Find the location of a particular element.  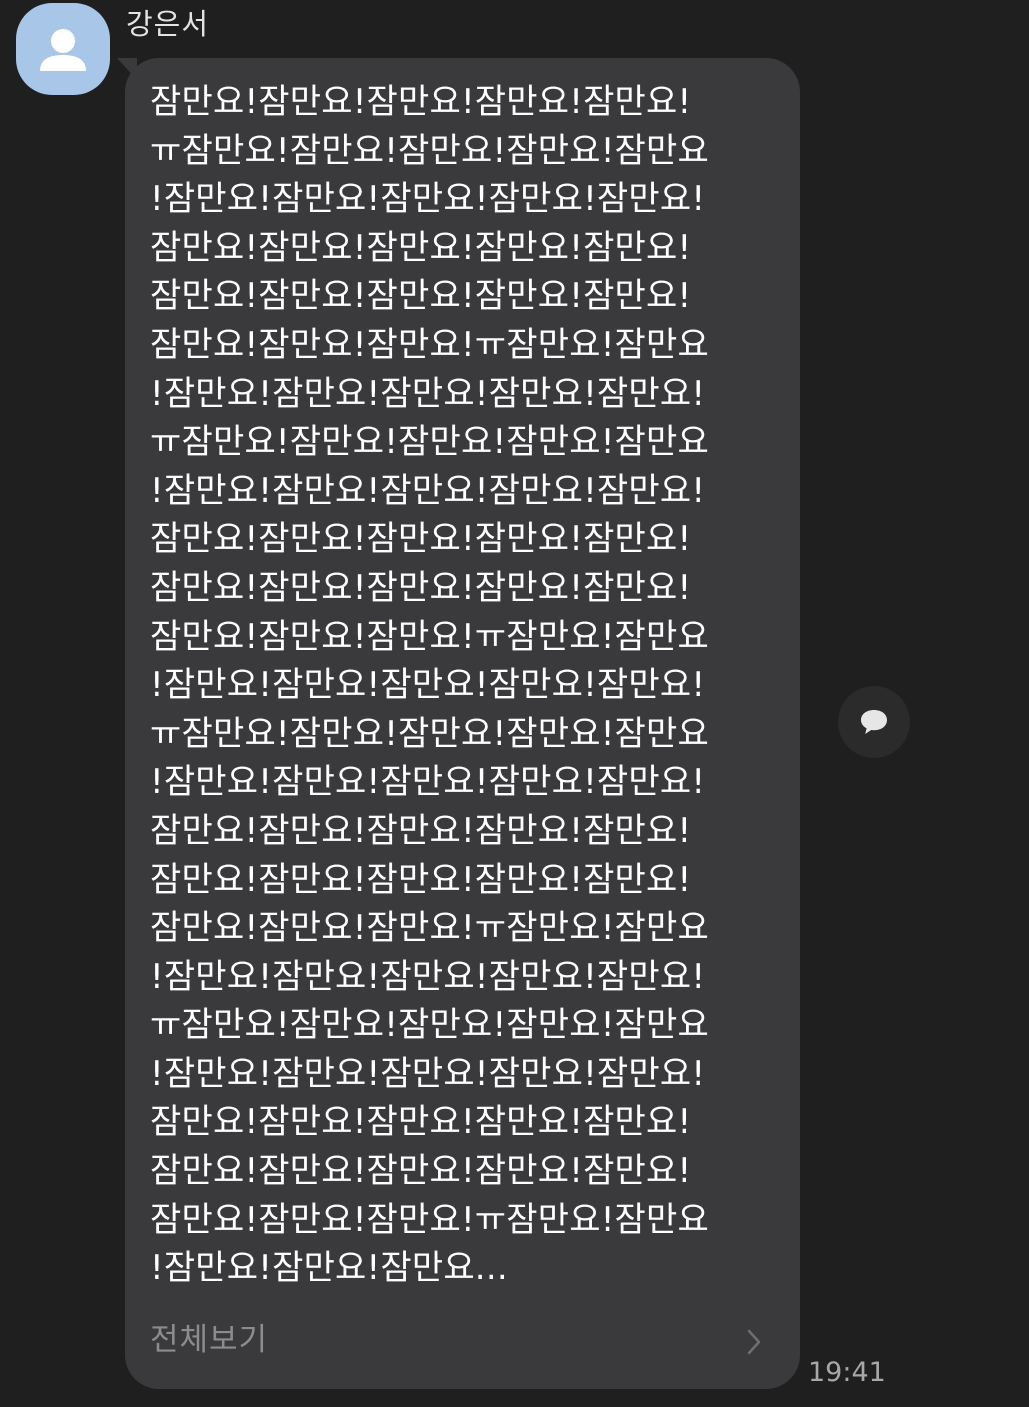

chevron-right-icon is located at coordinates (754, 1342).